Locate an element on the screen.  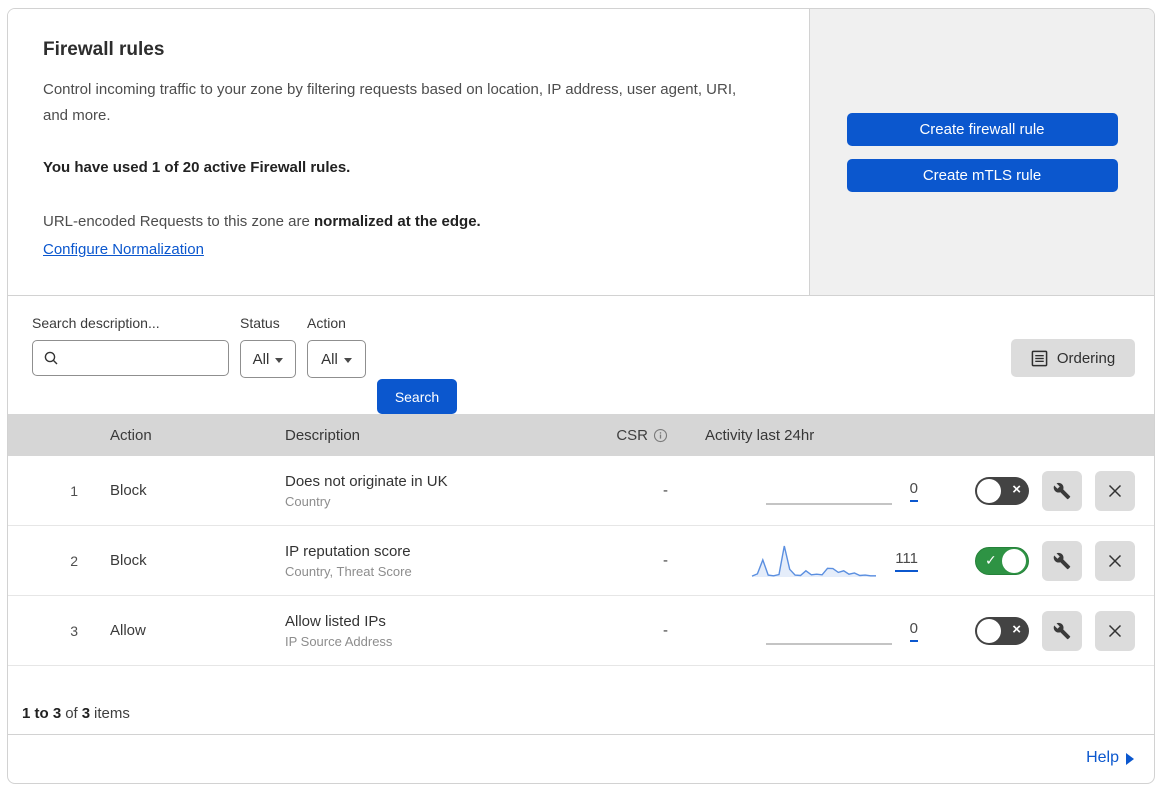
help-label: Help is located at coordinates (1102, 757).